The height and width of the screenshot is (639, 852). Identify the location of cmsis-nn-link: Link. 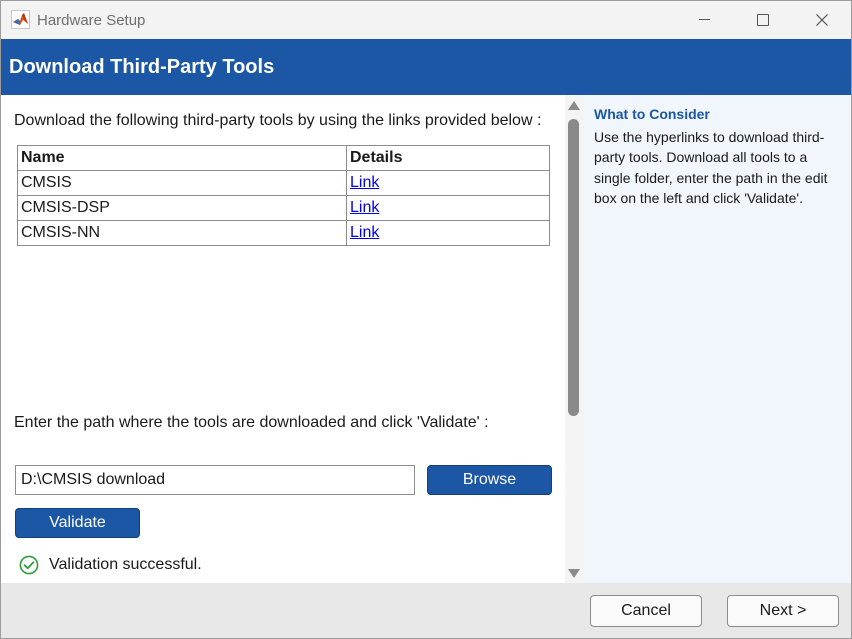
(364, 232).